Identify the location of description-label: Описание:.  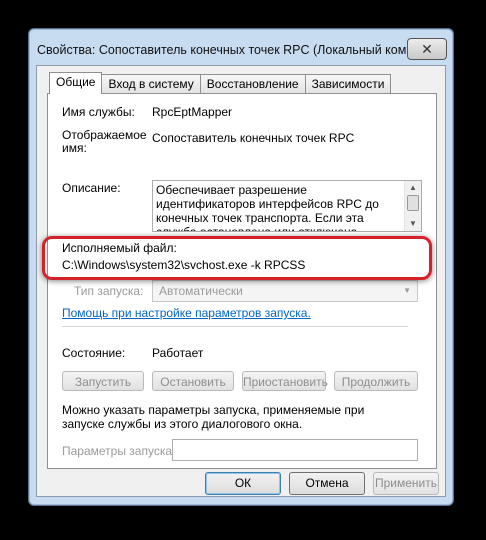
(91, 188).